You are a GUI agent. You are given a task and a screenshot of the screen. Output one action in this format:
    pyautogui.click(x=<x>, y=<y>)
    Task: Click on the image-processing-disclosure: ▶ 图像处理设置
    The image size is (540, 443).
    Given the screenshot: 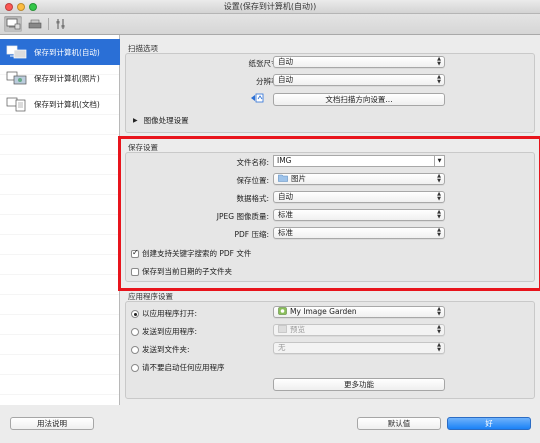 What is the action you would take?
    pyautogui.click(x=161, y=120)
    